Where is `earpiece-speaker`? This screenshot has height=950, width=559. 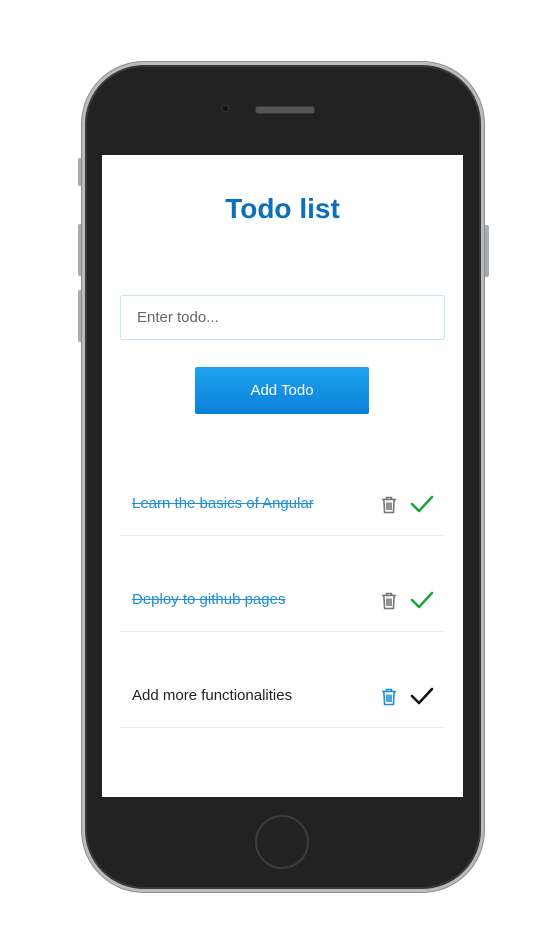 earpiece-speaker is located at coordinates (285, 110).